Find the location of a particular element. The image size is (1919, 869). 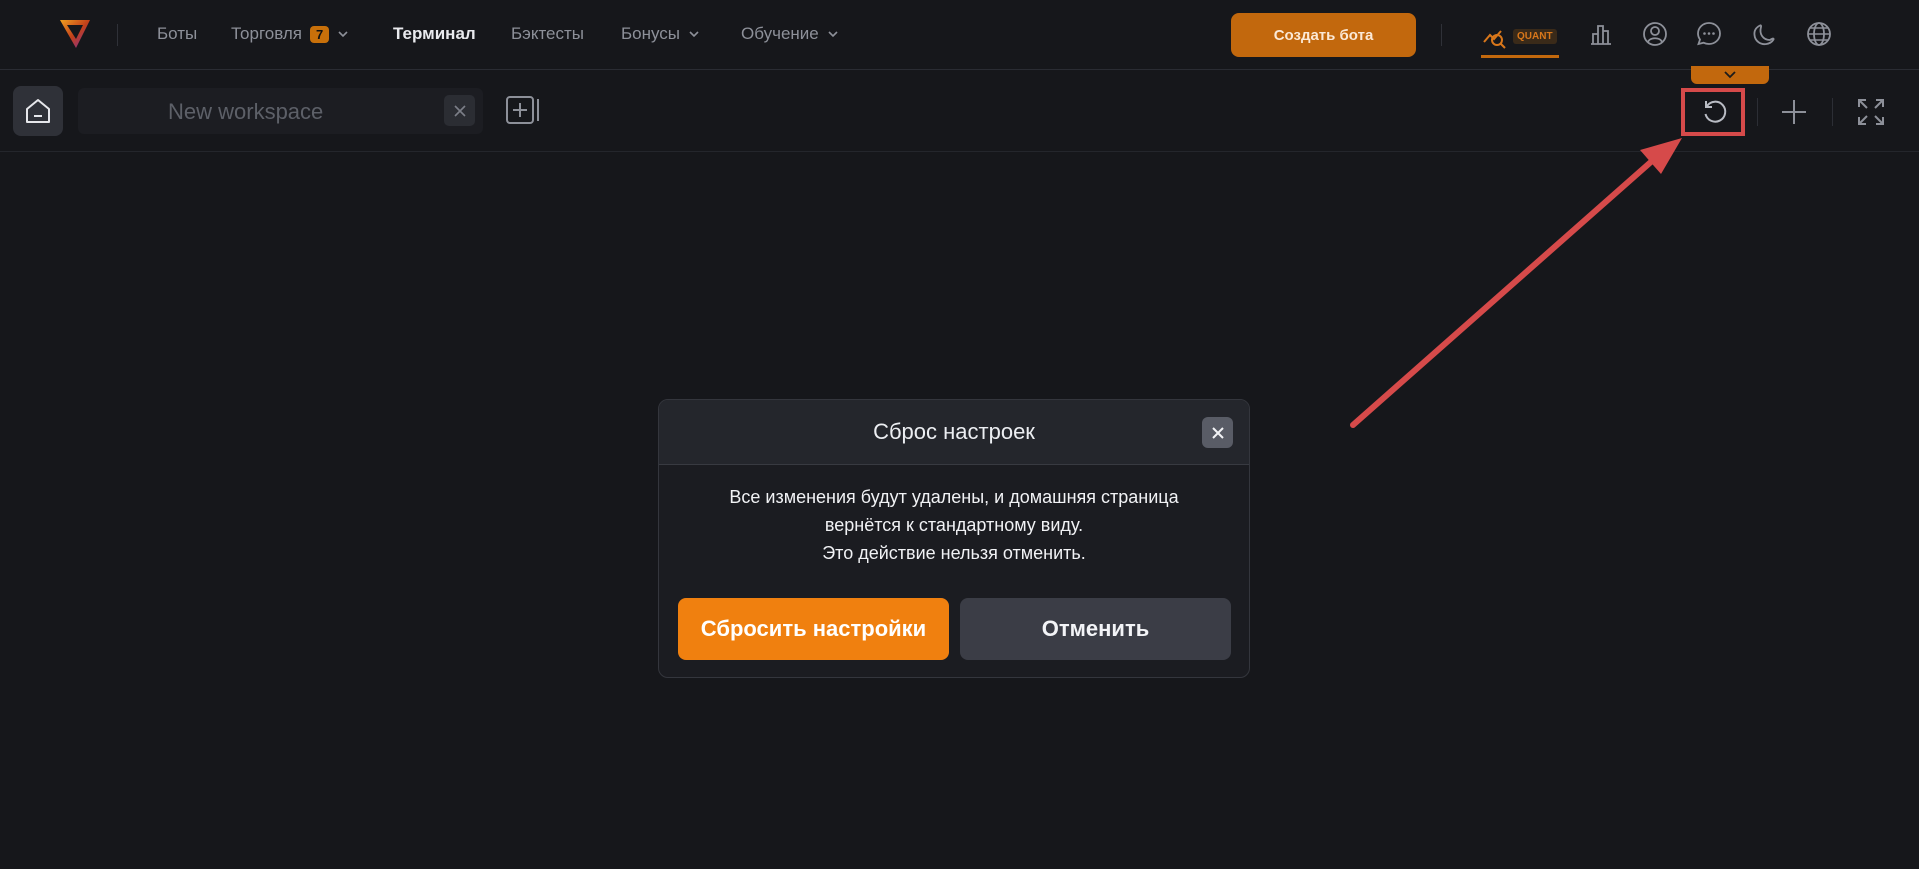

nav-bonuses: Бонусы is located at coordinates (660, 34).